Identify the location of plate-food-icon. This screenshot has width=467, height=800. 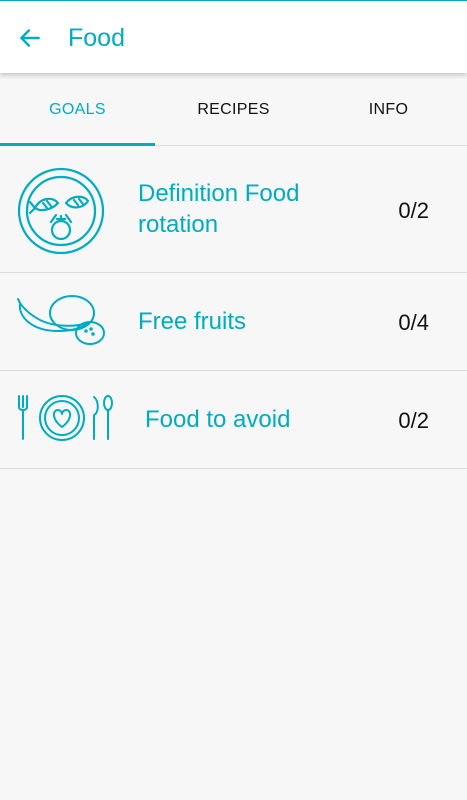
(61, 211).